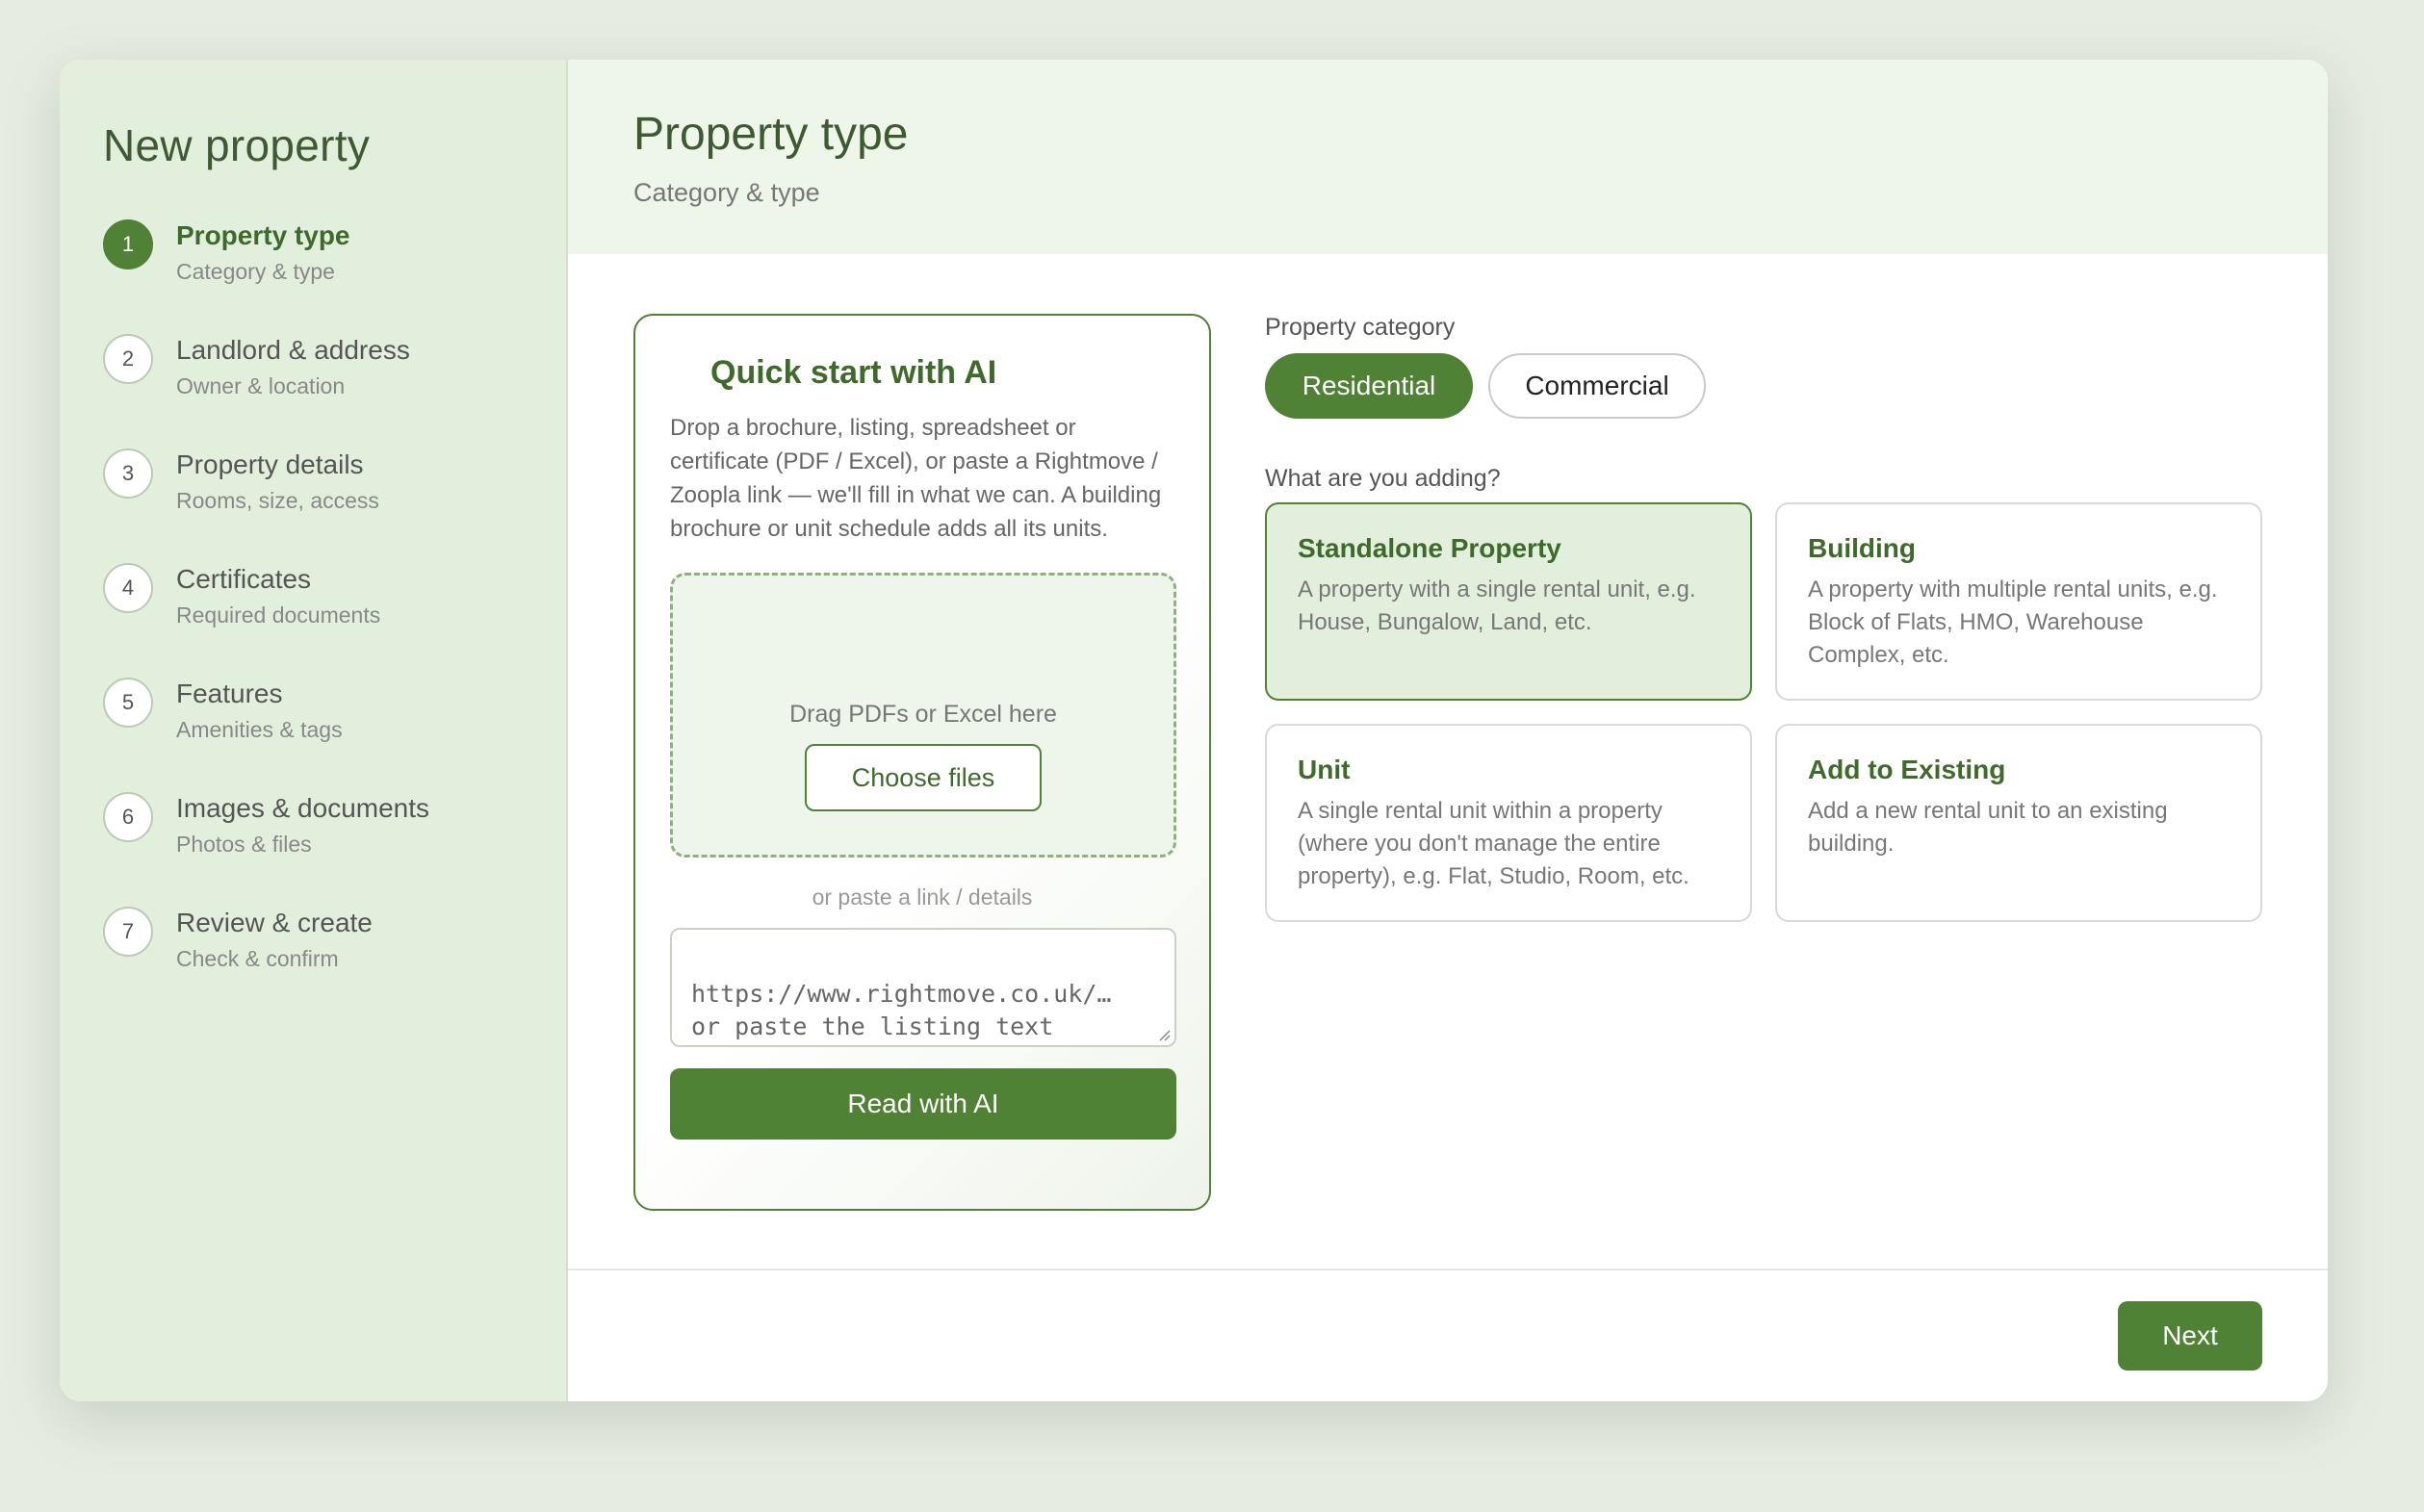  What do you see at coordinates (1164, 1034) in the screenshot?
I see `resize-grip-icon` at bounding box center [1164, 1034].